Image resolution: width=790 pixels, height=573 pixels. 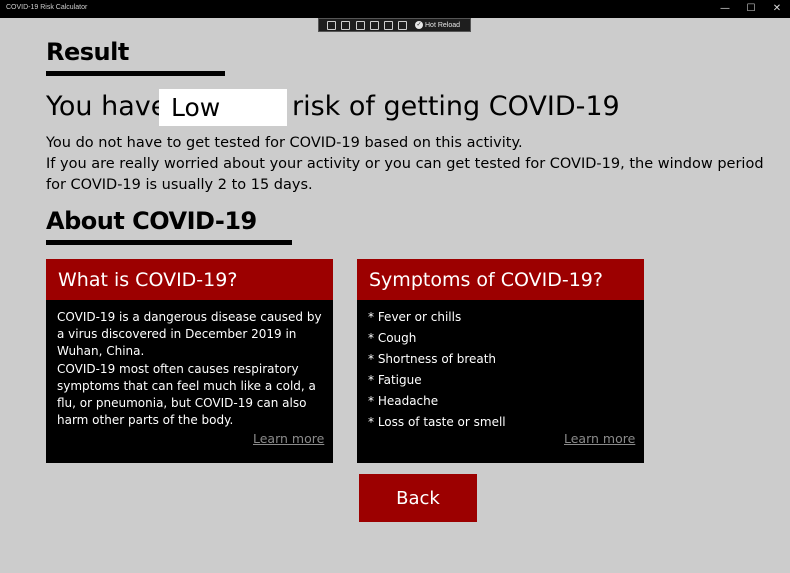 I want to click on result-underline, so click(x=135, y=73).